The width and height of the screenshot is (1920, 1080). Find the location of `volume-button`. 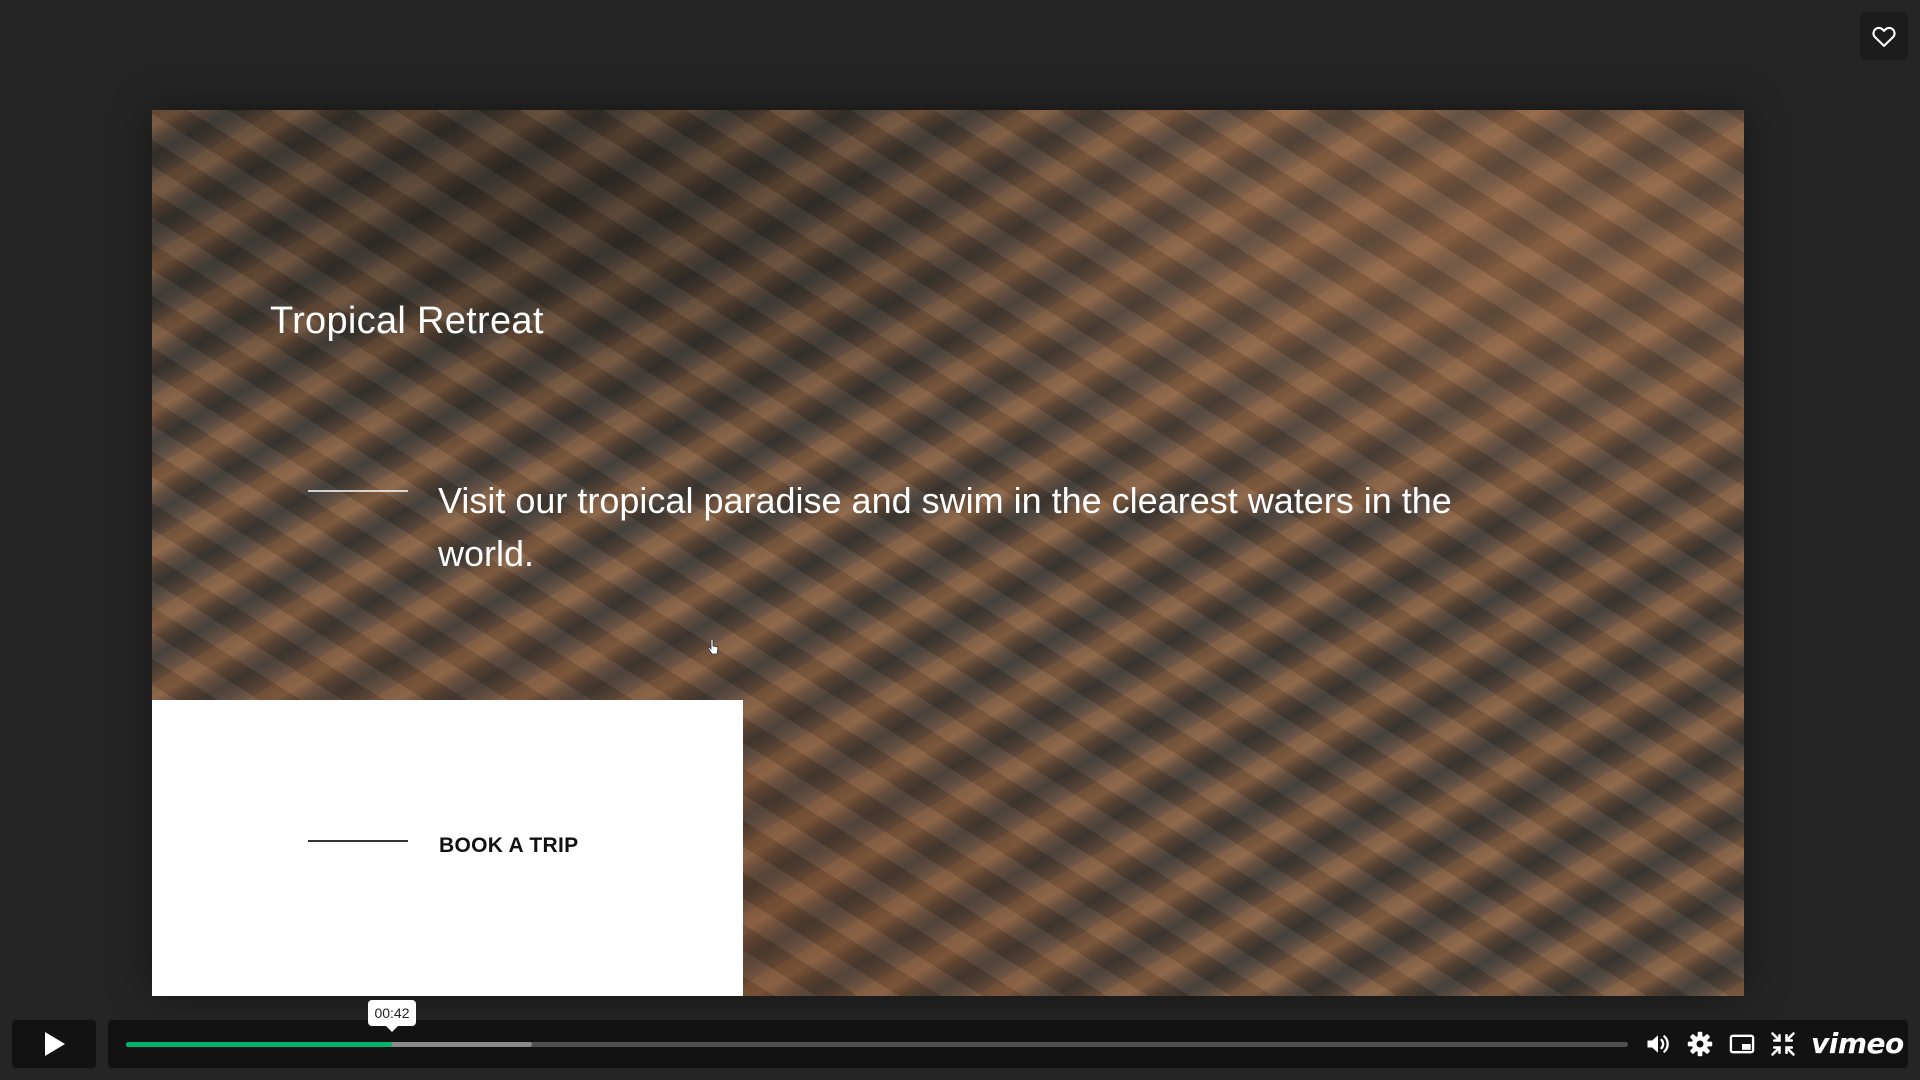

volume-button is located at coordinates (1658, 1044).